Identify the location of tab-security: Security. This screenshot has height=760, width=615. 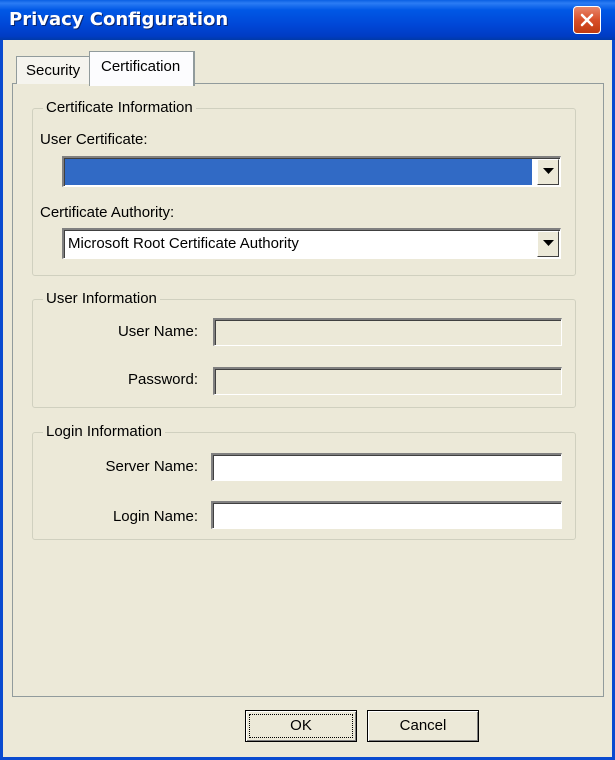
(53, 70).